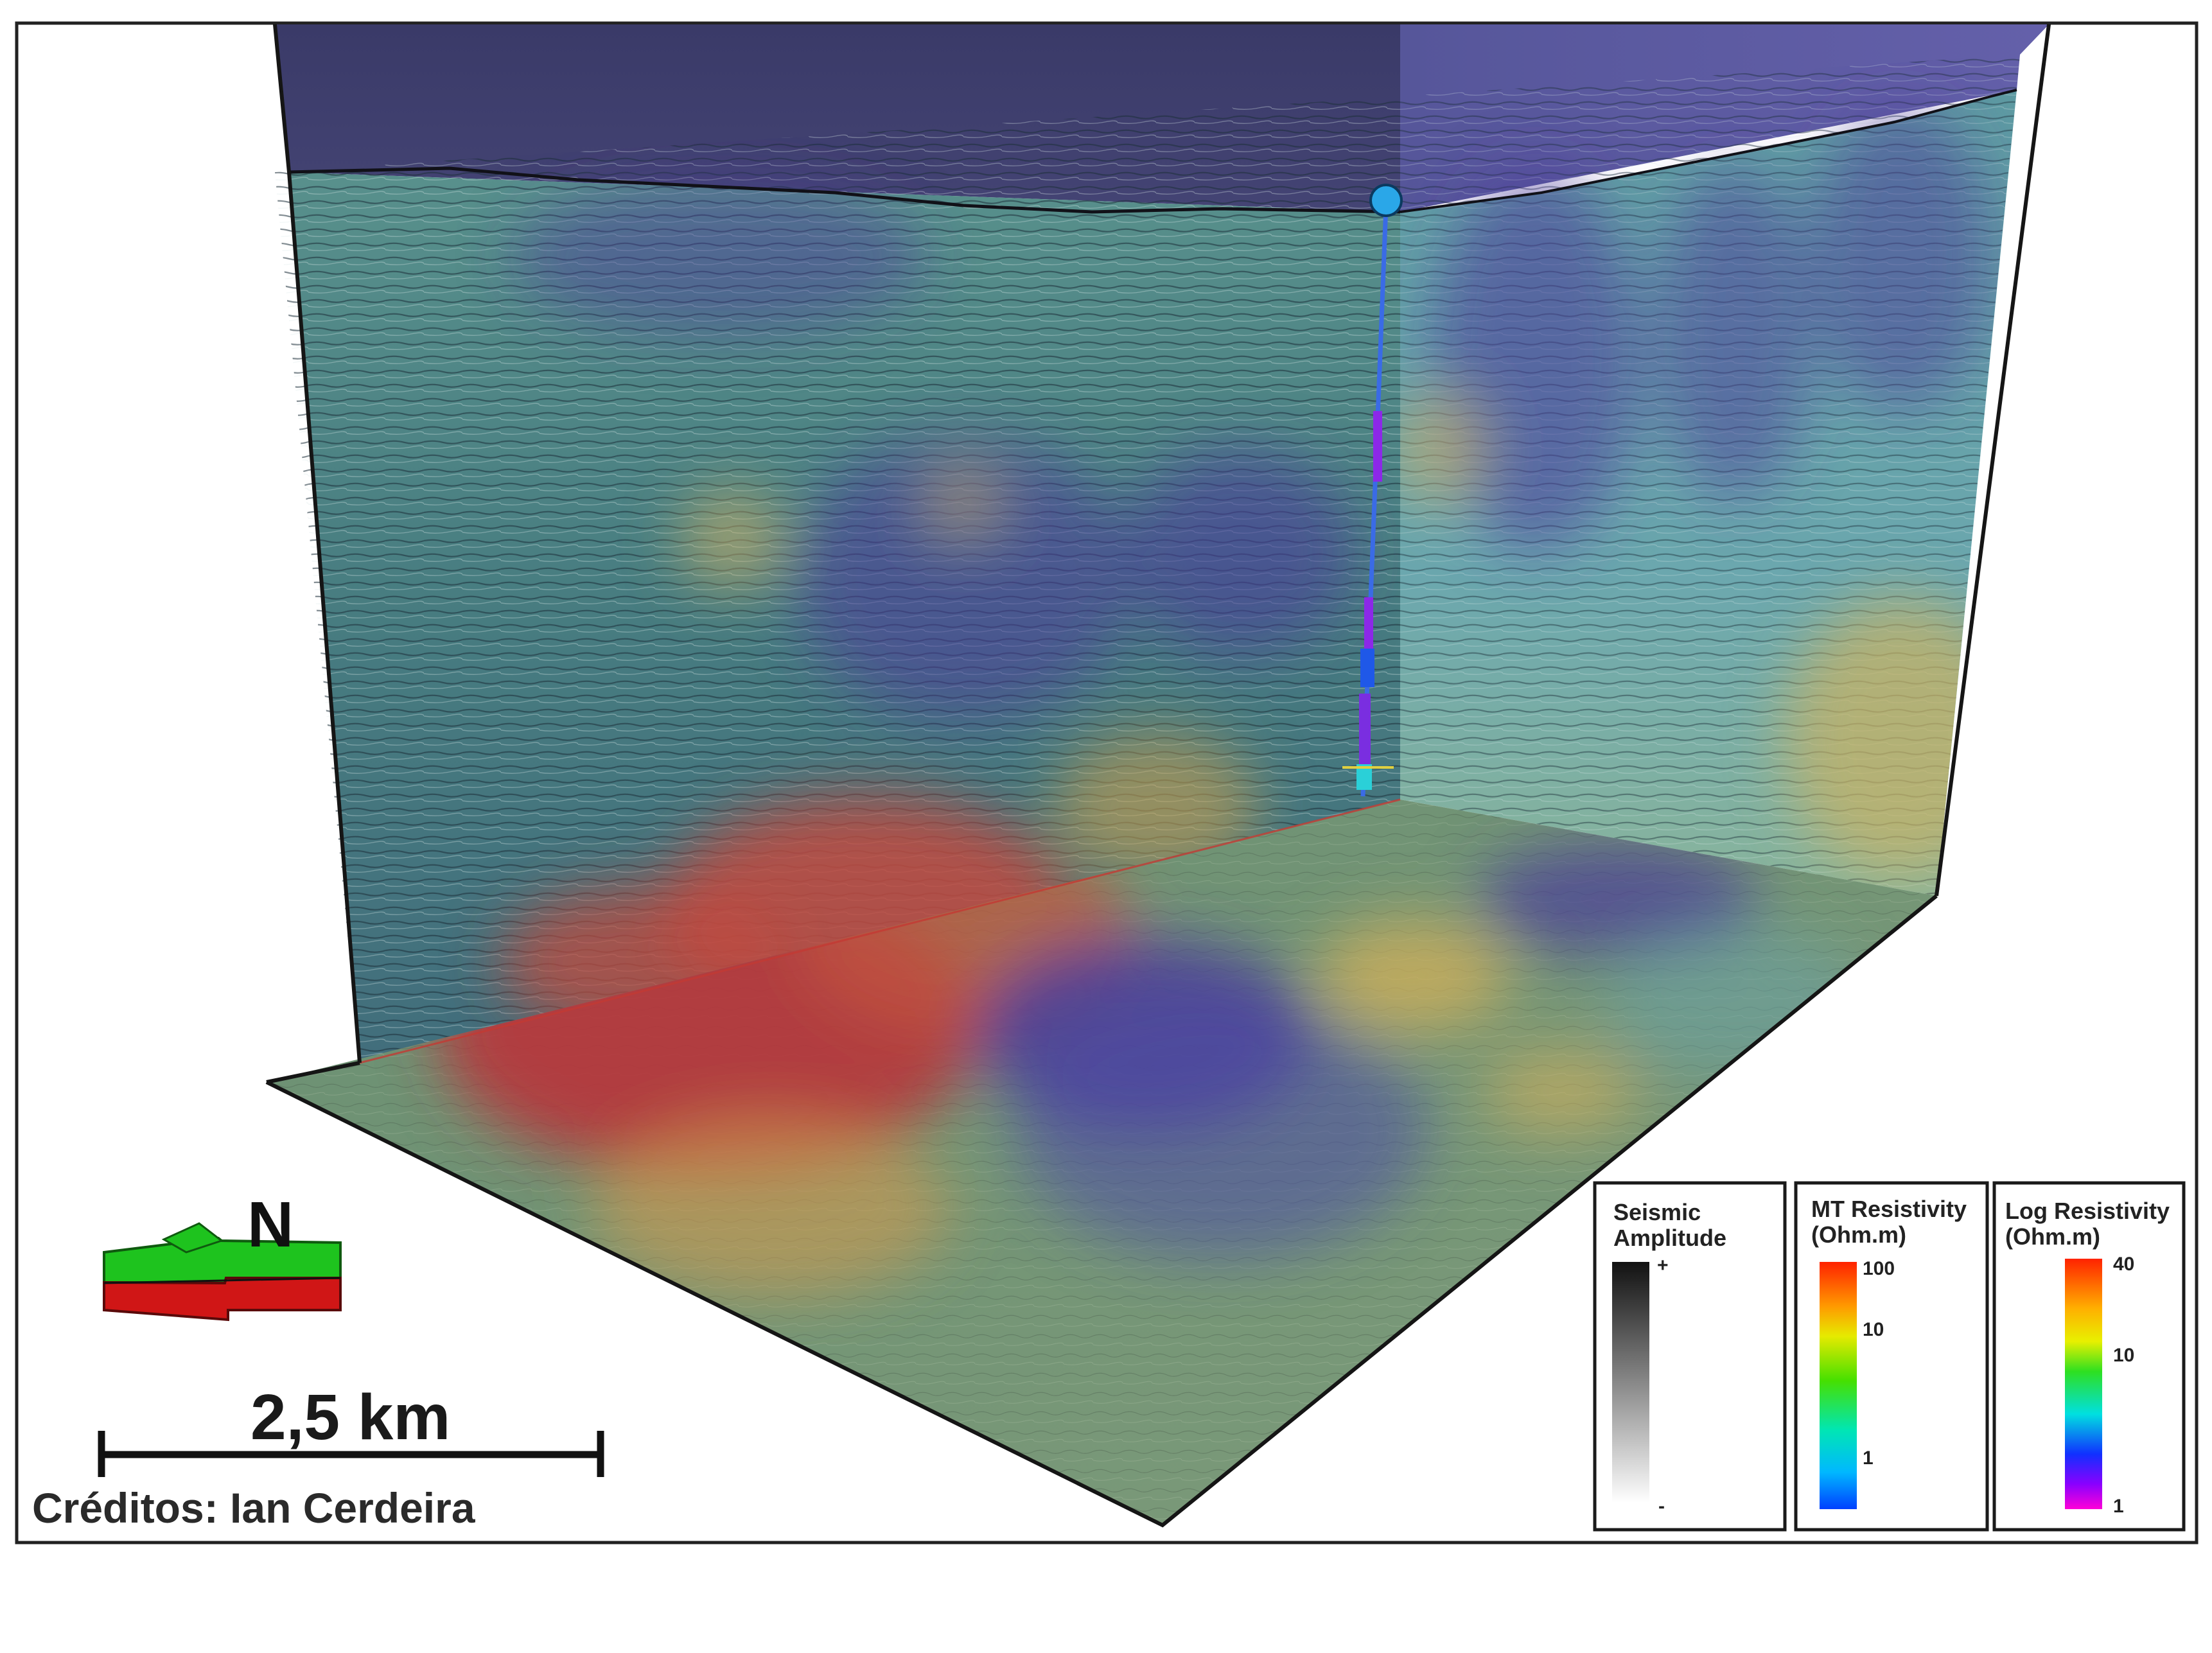 The image size is (2212, 1653). Describe the element at coordinates (1662, 1506) in the screenshot. I see `legend-seismic-min: -` at that location.